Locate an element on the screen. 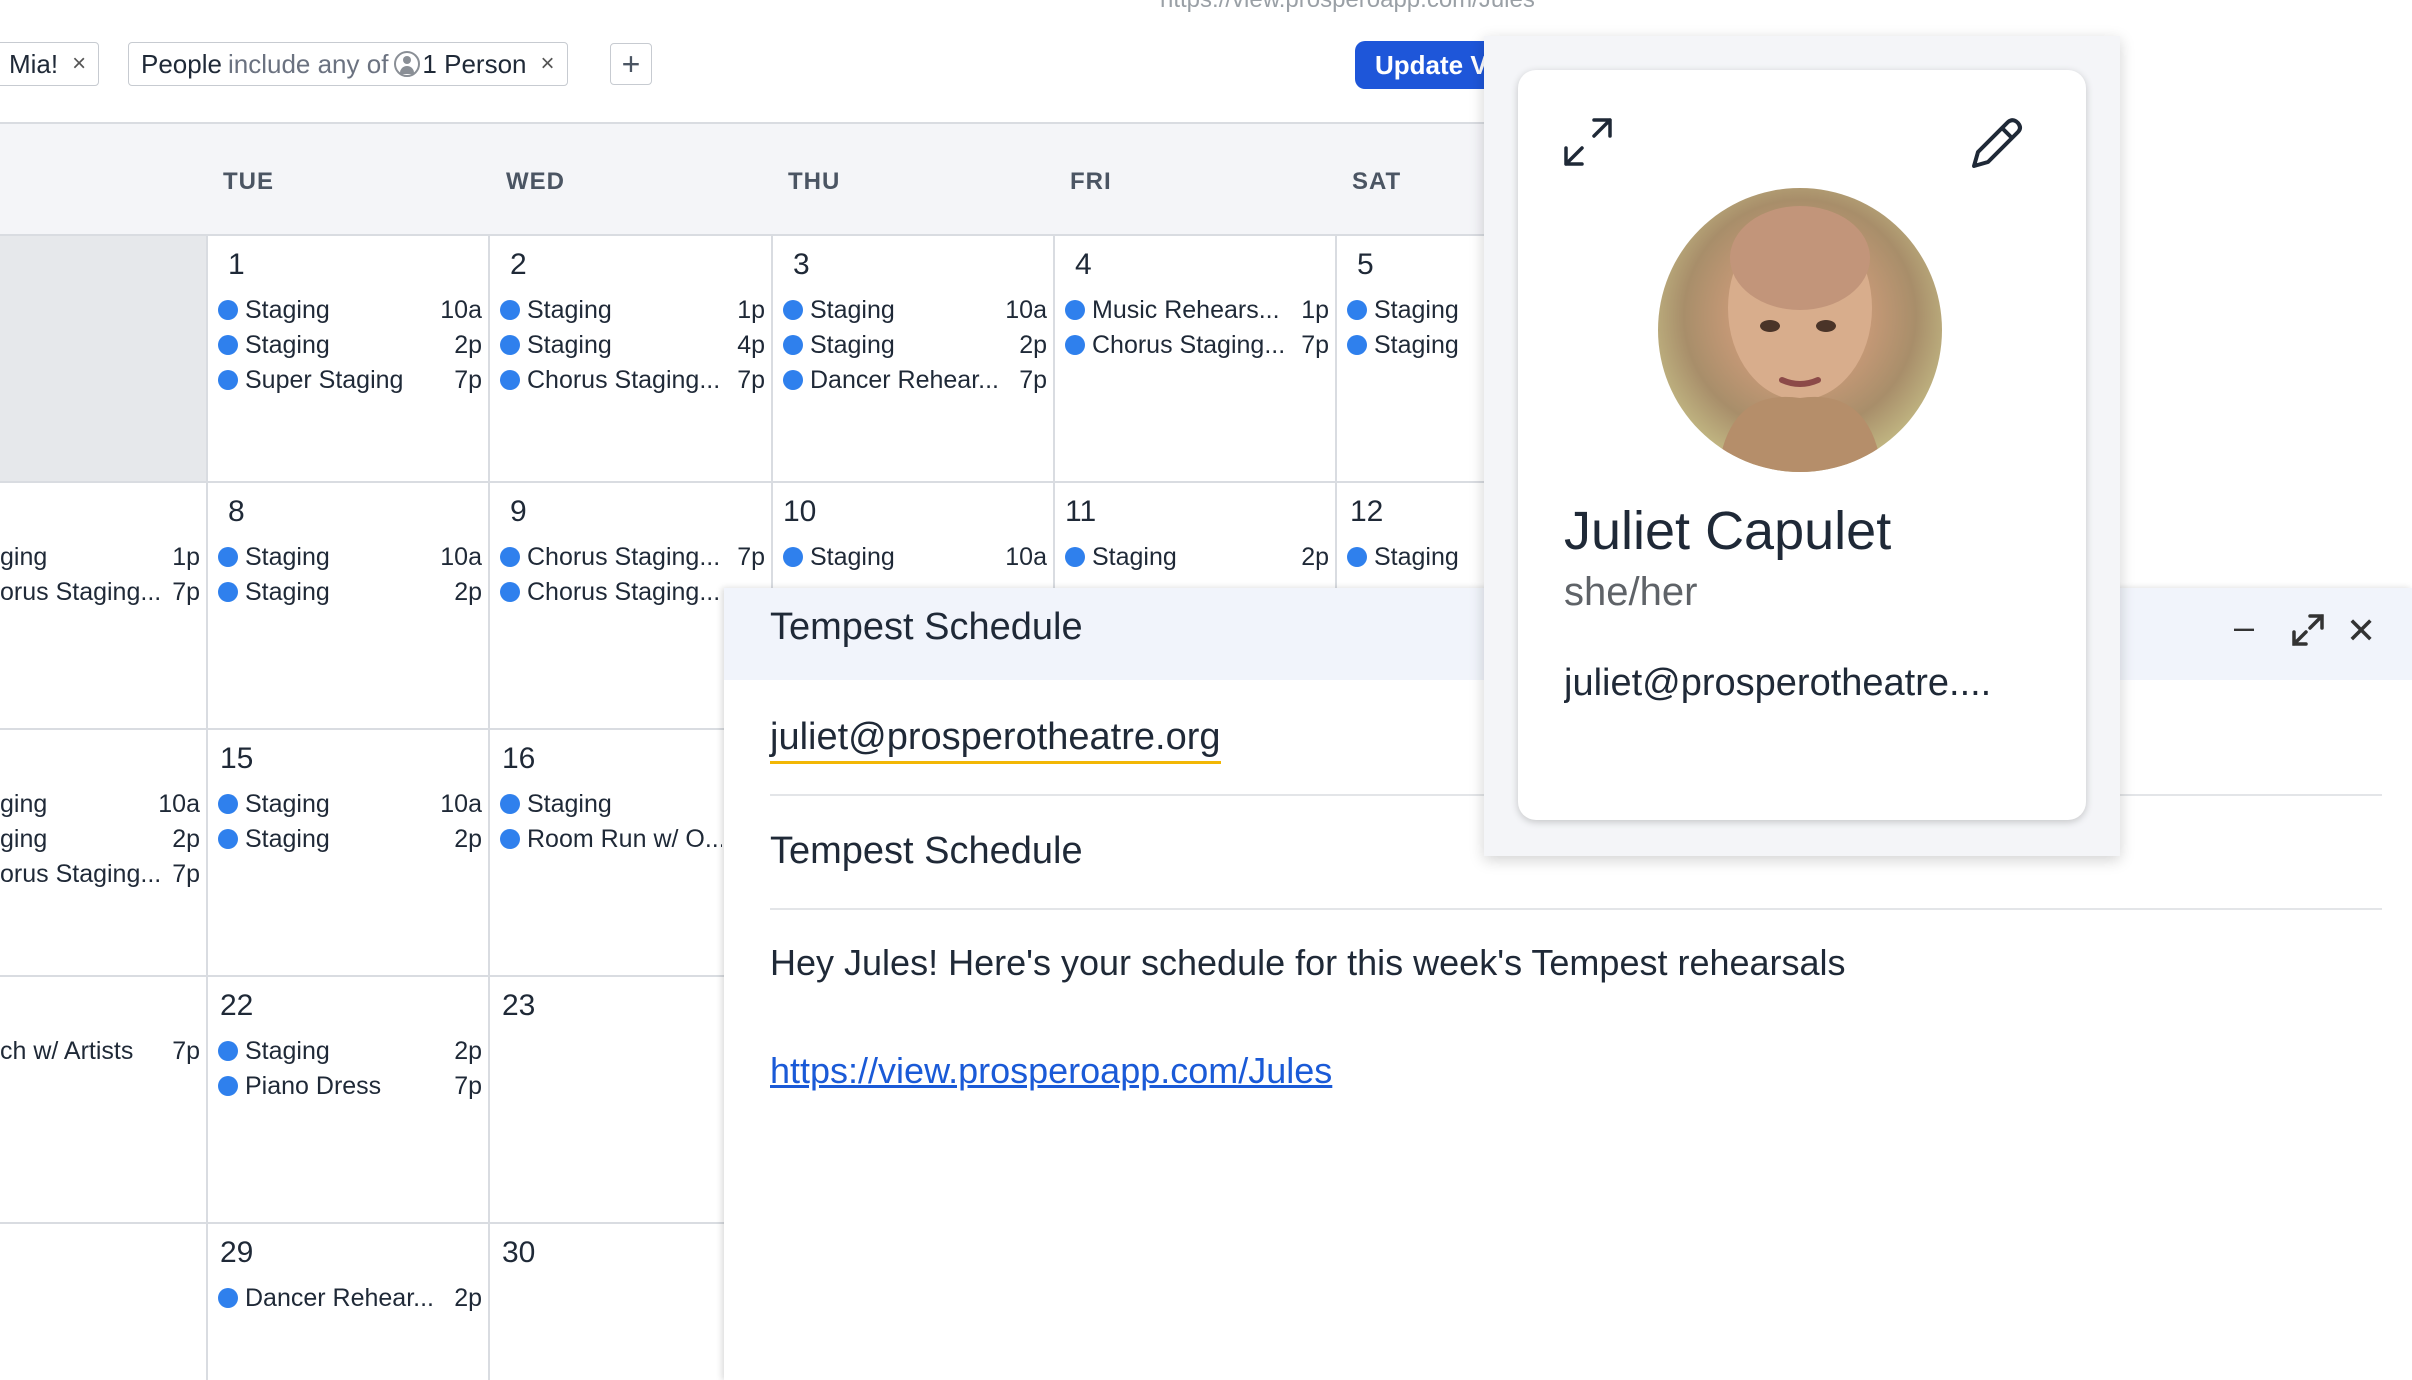  compose-title: Tempest Schedule is located at coordinates (926, 627).